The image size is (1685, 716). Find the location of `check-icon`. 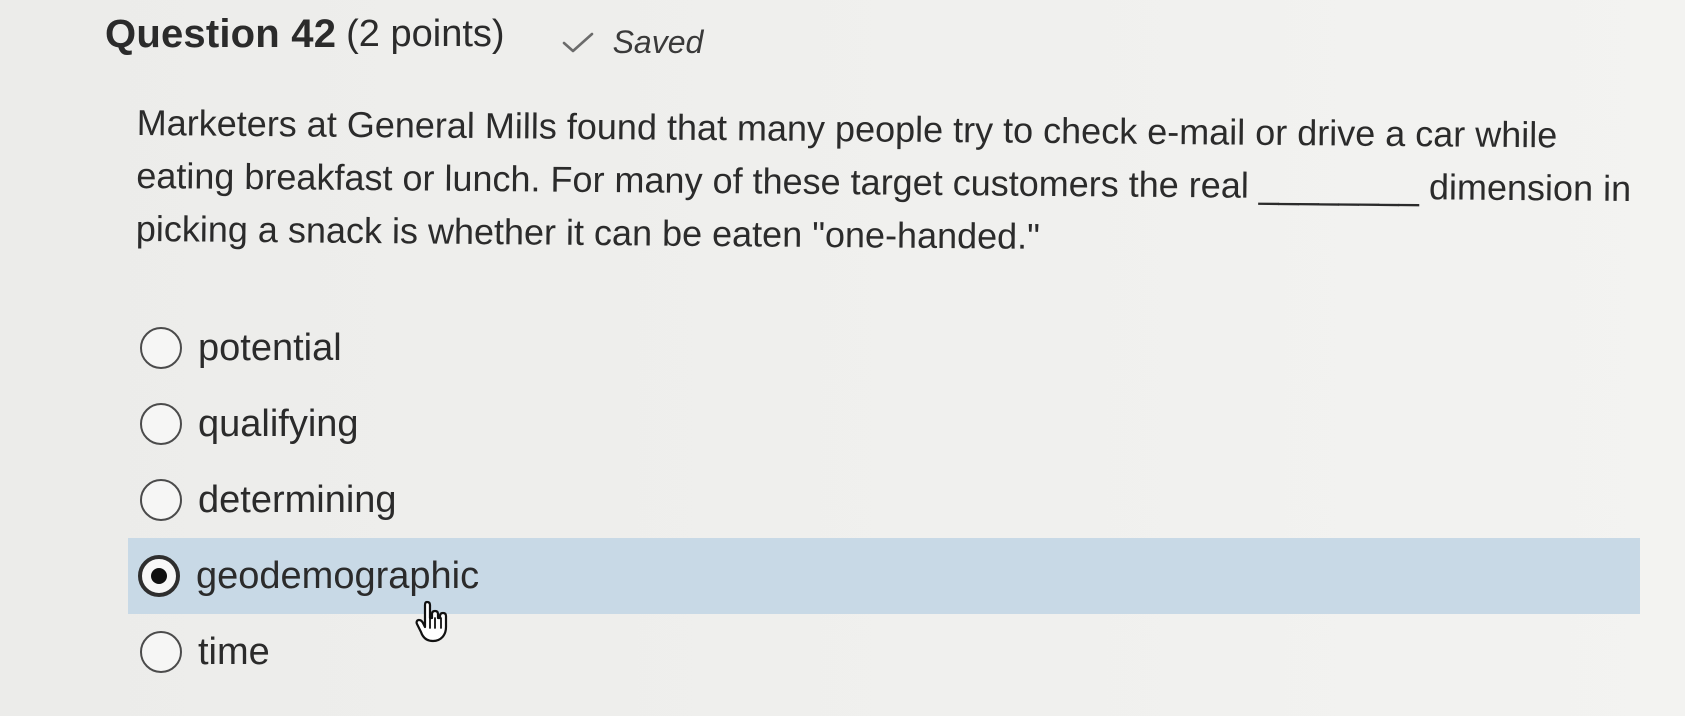

check-icon is located at coordinates (578, 43).